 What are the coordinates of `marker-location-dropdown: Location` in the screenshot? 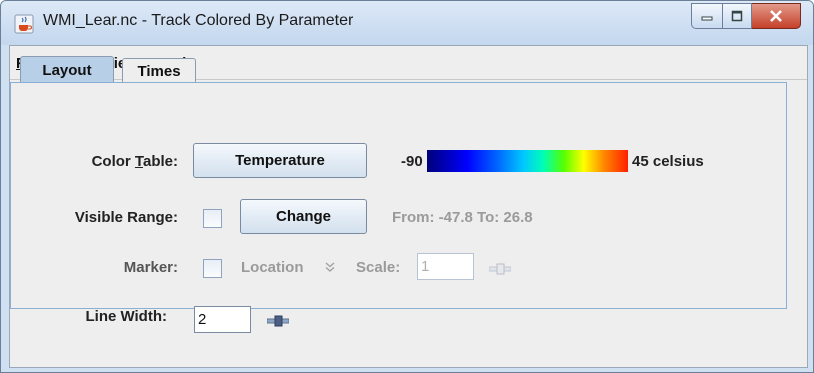 It's located at (272, 267).